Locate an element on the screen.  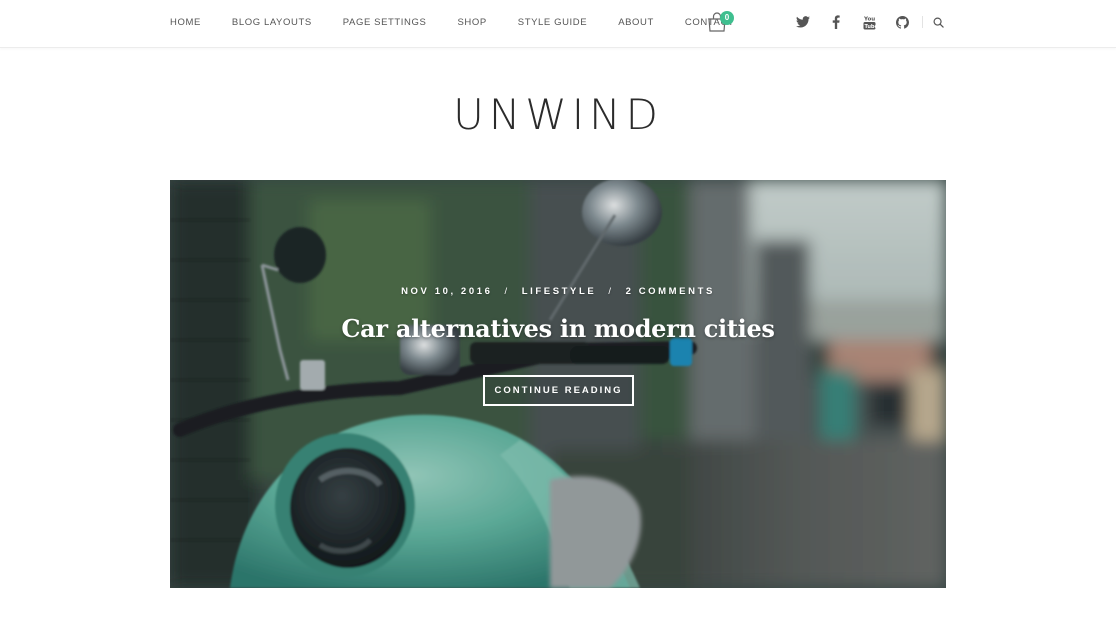
youtube-icon: You Tube is located at coordinates (869, 22).